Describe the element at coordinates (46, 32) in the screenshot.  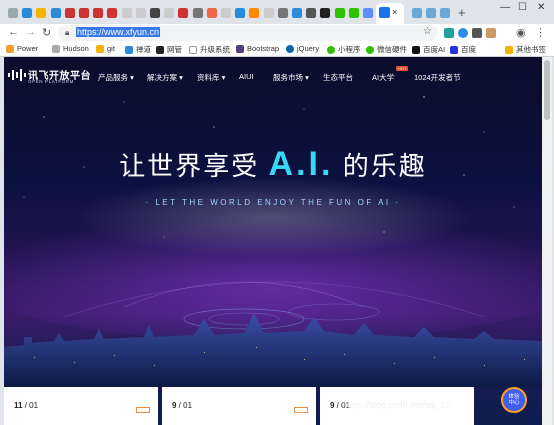
I see `reload-icon: ↻` at that location.